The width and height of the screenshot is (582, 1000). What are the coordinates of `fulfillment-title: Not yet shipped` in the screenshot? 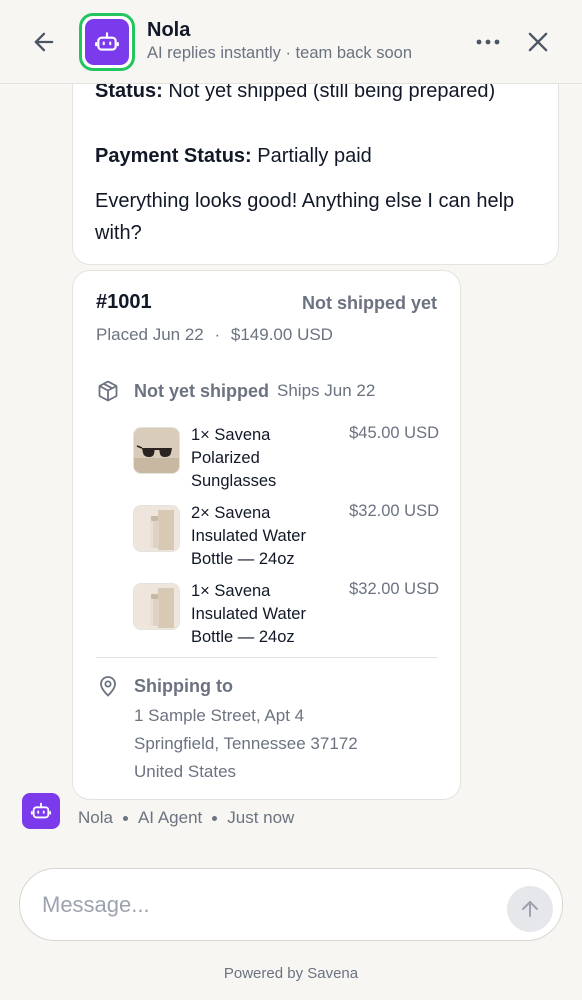 It's located at (202, 390).